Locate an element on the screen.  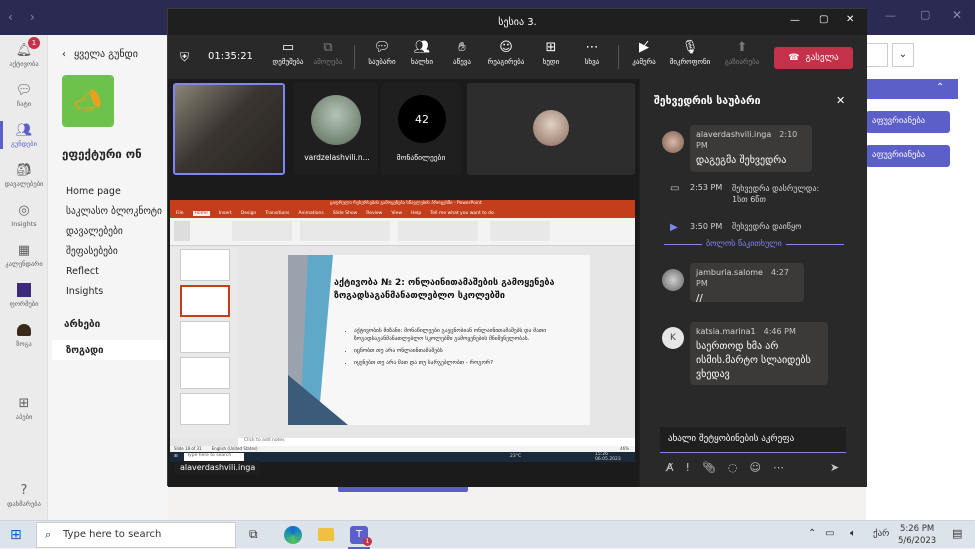
chevron-down-icon: ⌄ is located at coordinates (903, 55).